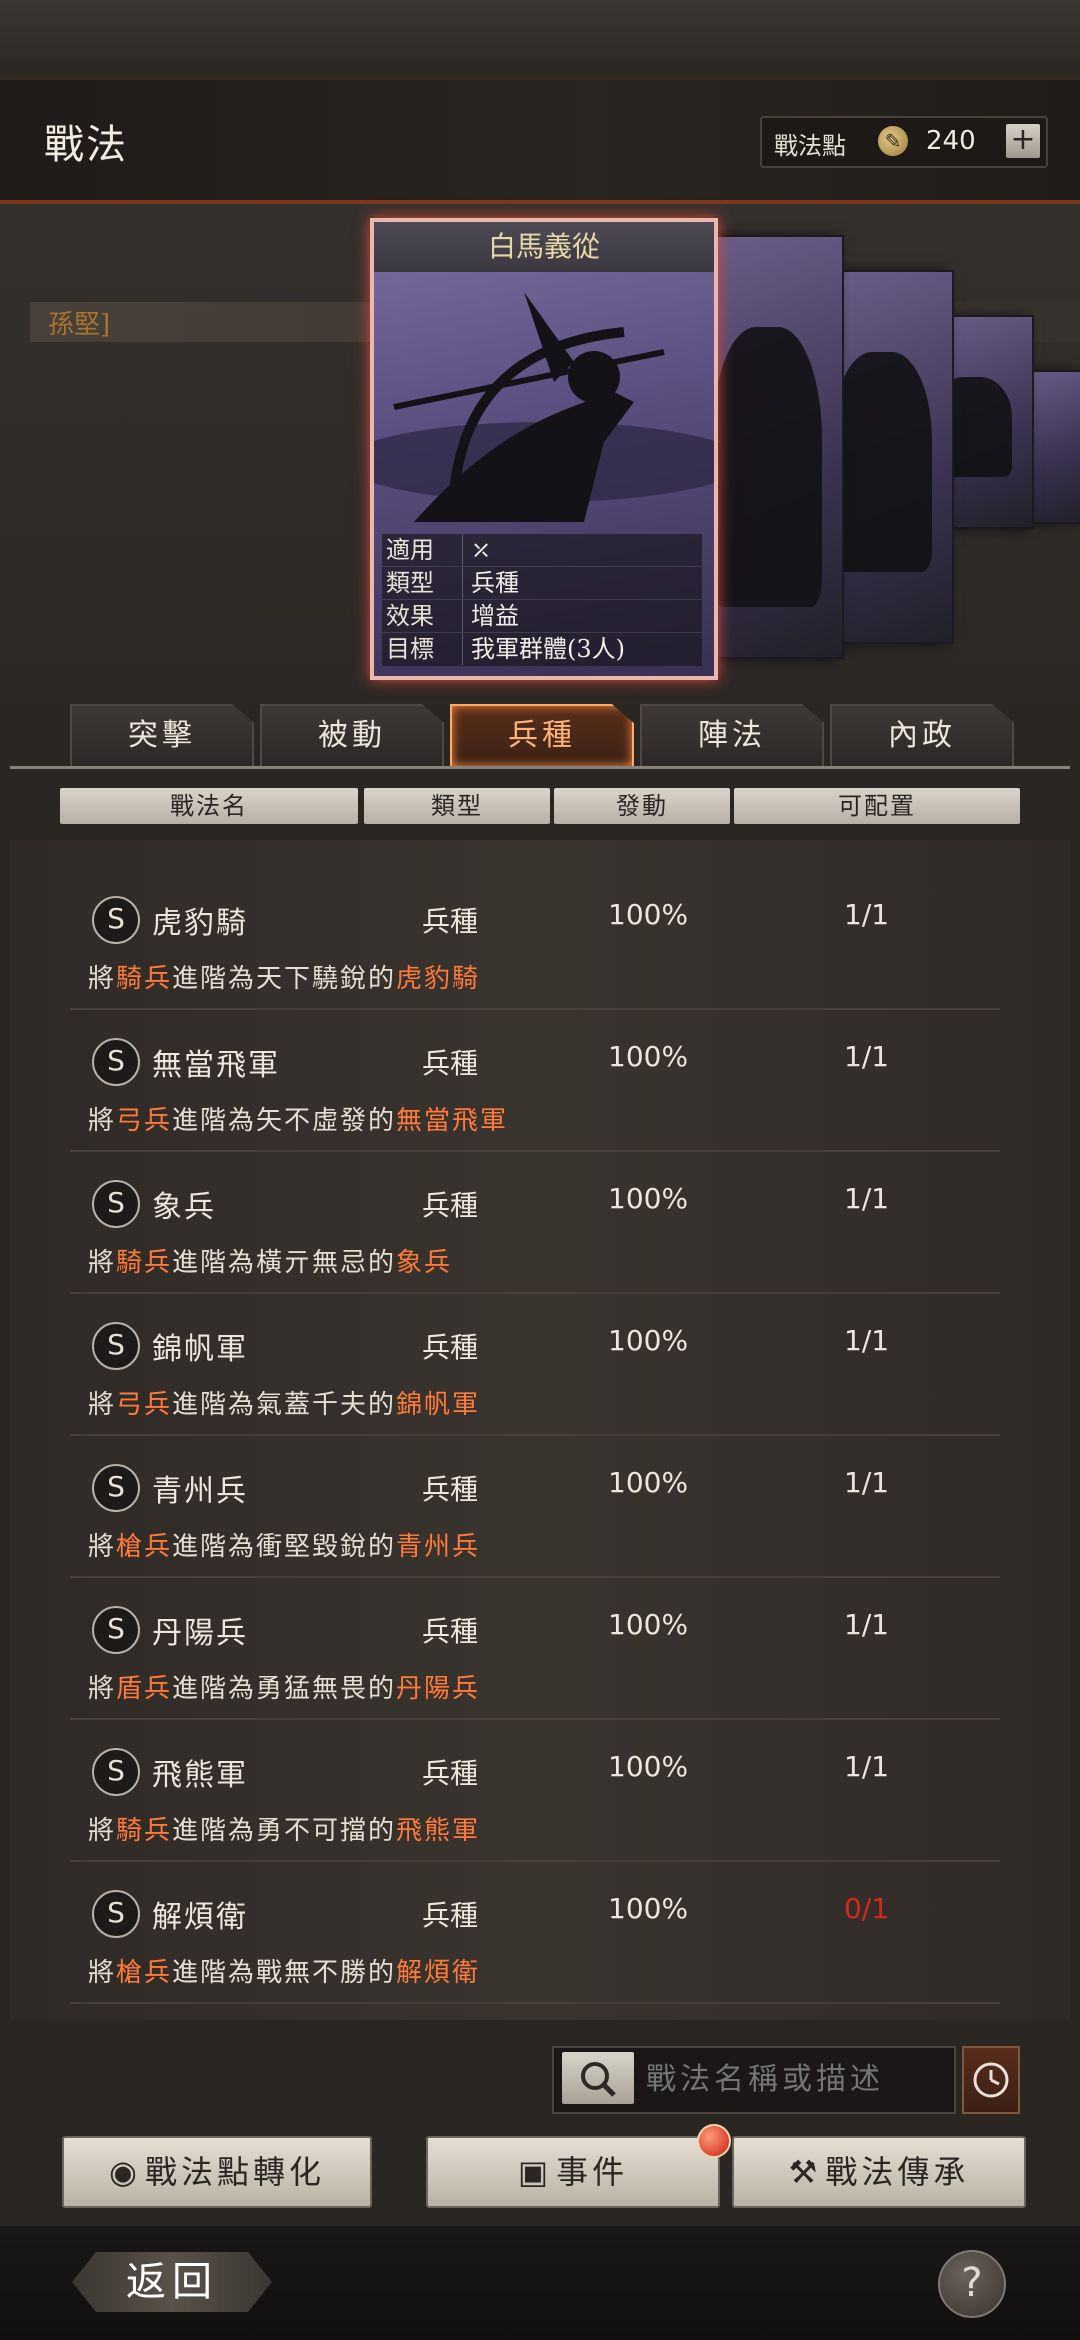 The image size is (1080, 2340). I want to click on tactic-description: 將弓兵進階為矢不虛發的無當飛軍, so click(298, 1121).